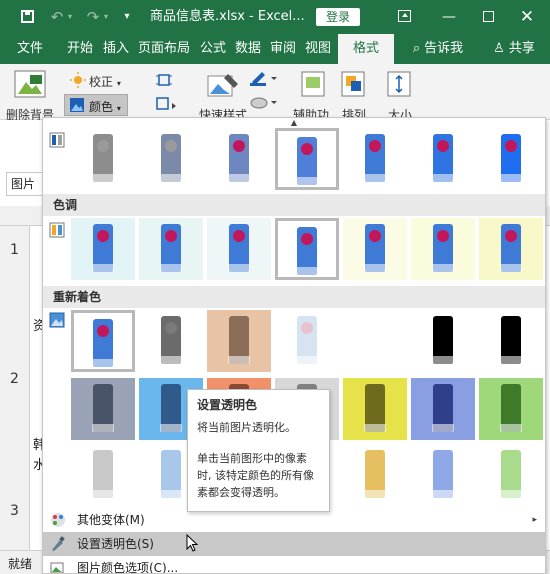 The width and height of the screenshot is (550, 574). What do you see at coordinates (416, 48) in the screenshot?
I see `search-icon: ⌕` at bounding box center [416, 48].